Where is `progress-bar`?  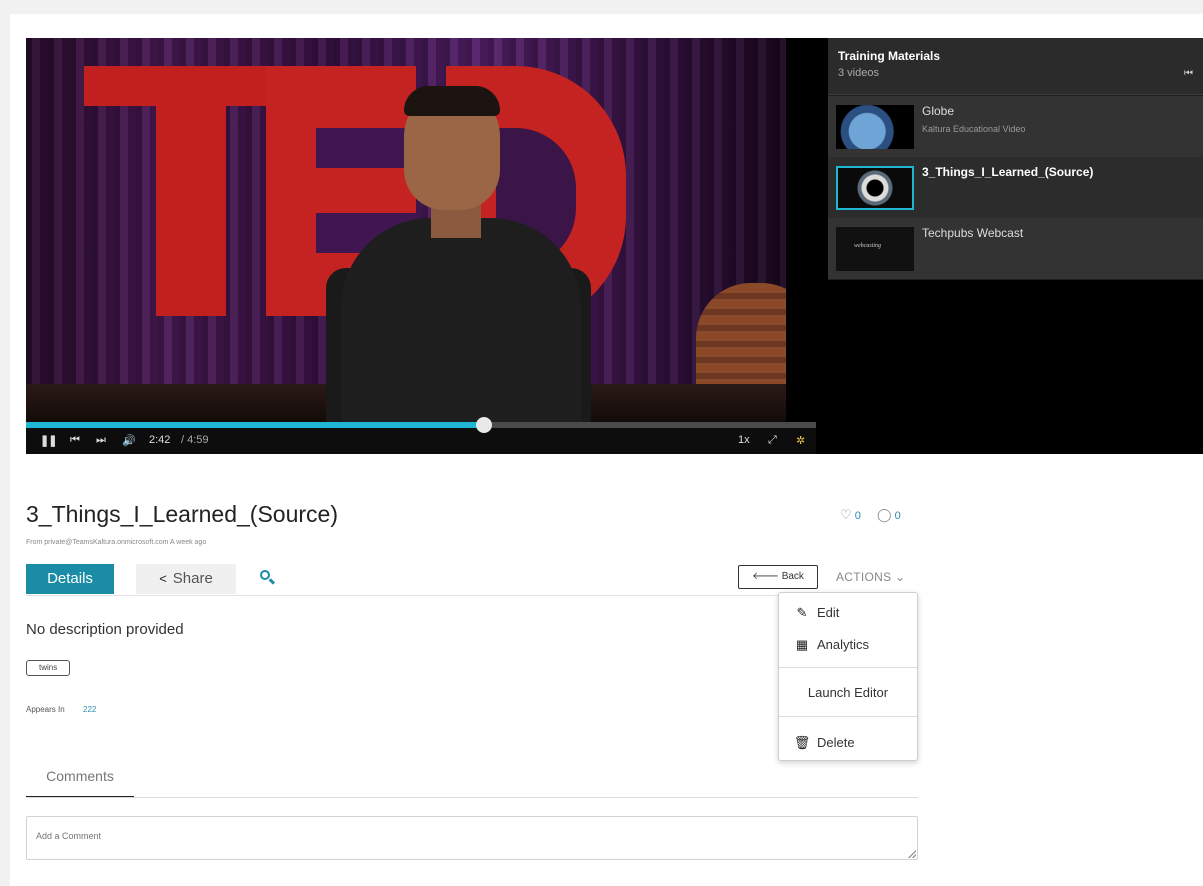
progress-bar is located at coordinates (421, 425).